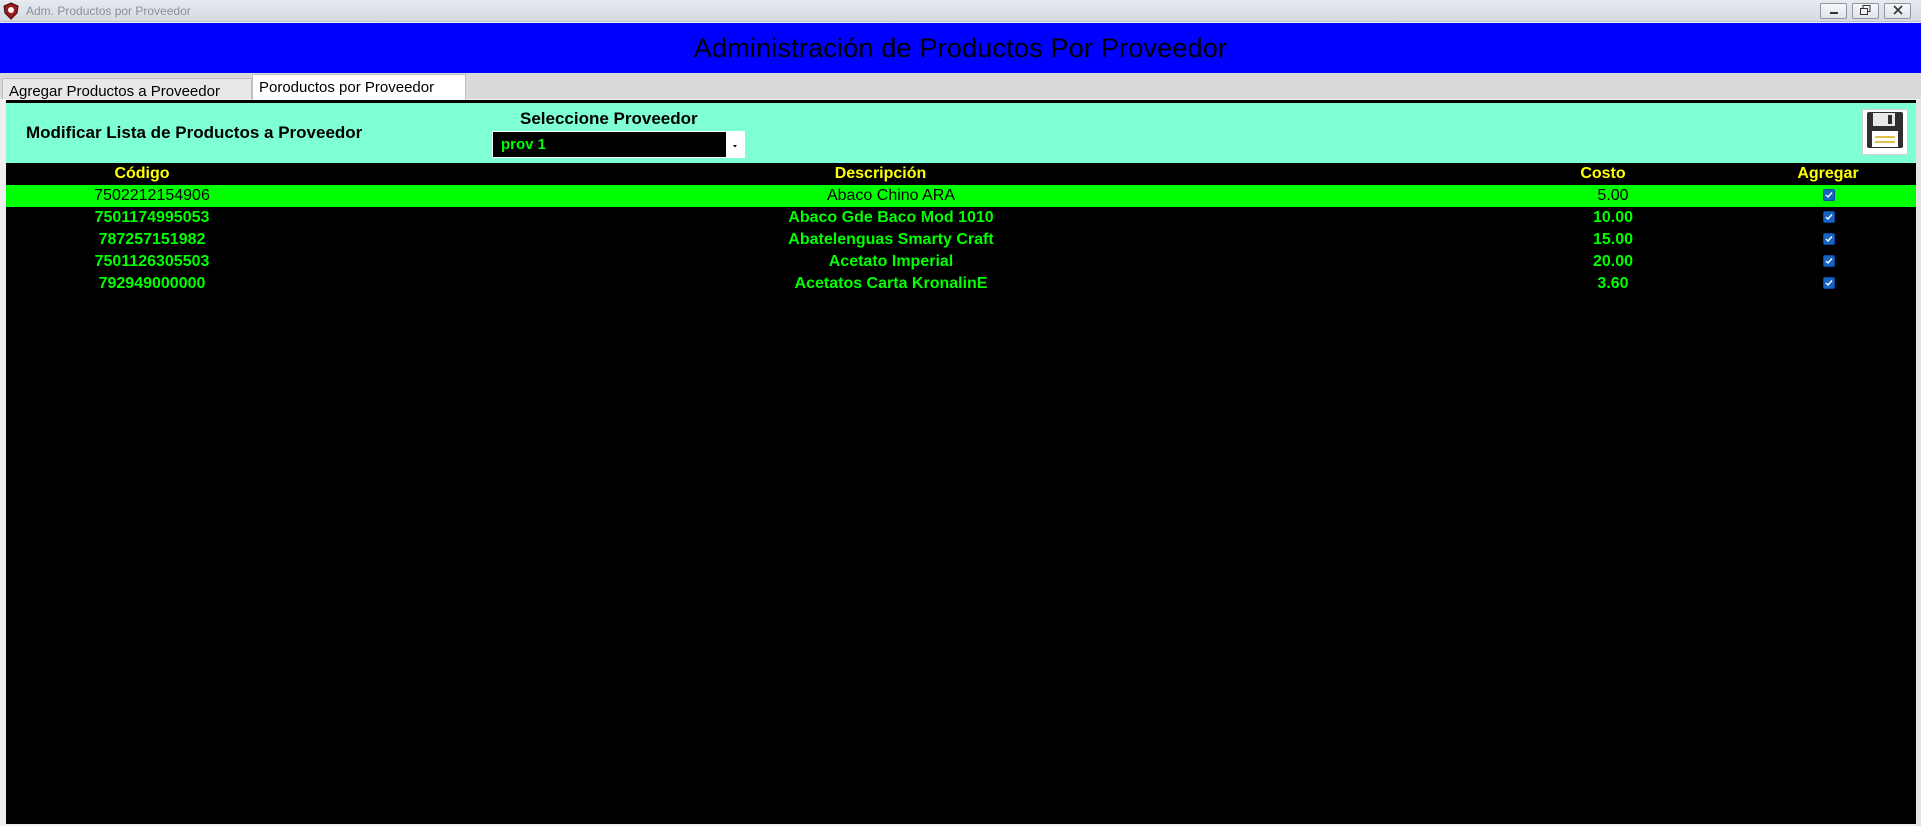 The height and width of the screenshot is (826, 1921). I want to click on tab-productos-por-proveedor: Poroductos por Proveedor, so click(359, 87).